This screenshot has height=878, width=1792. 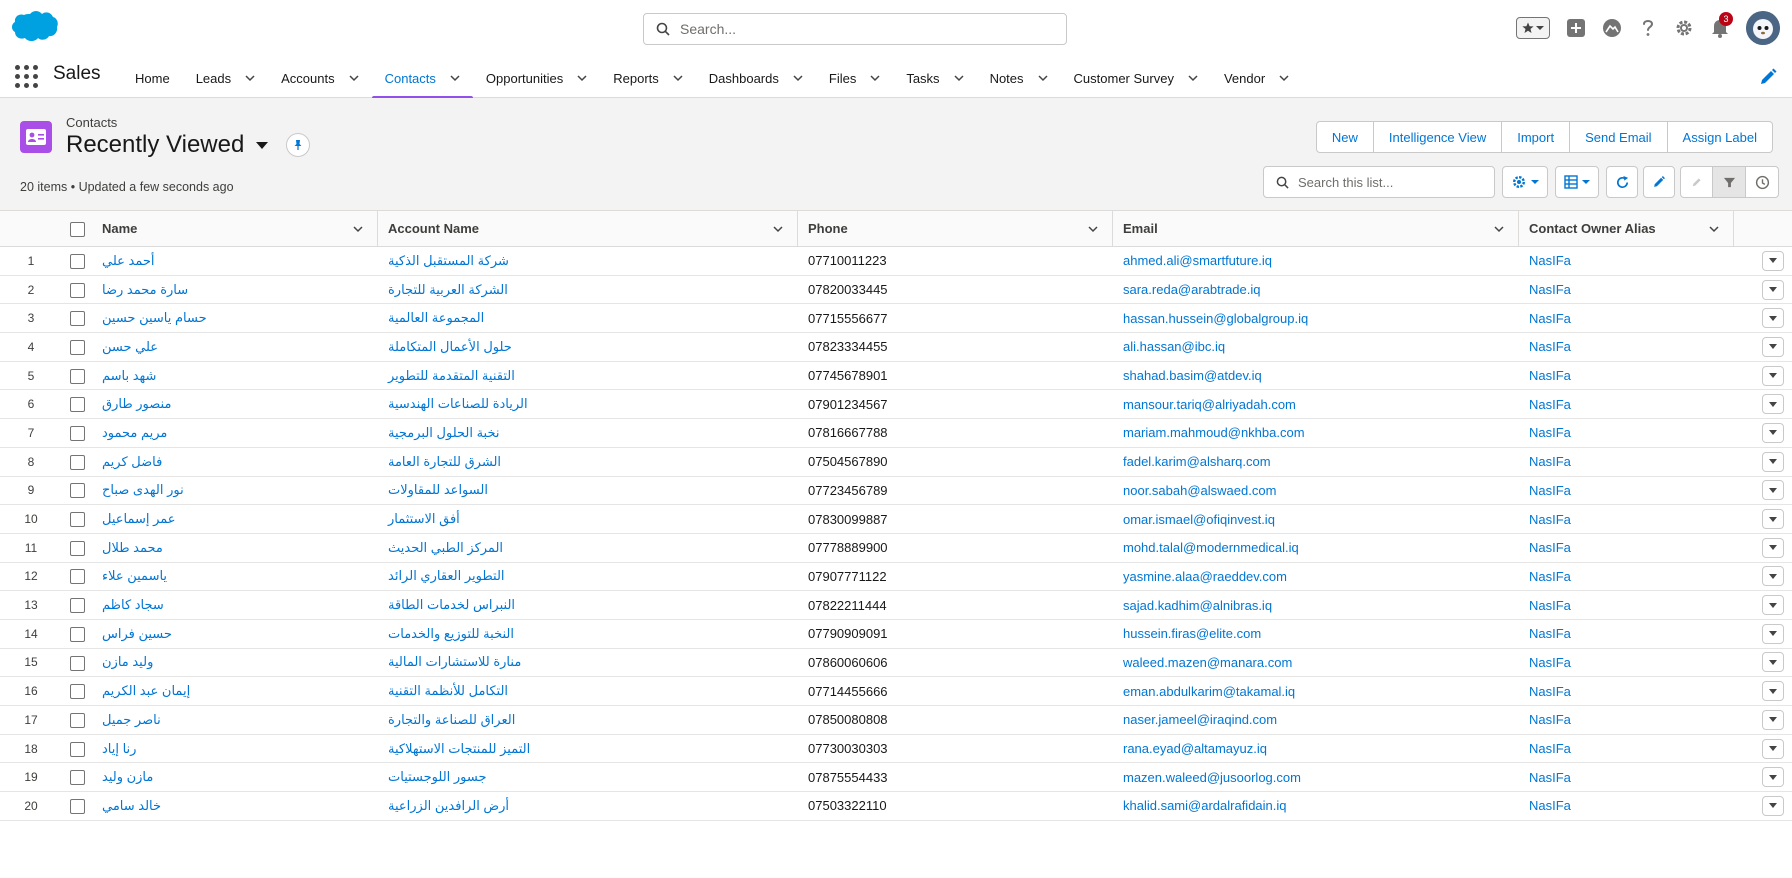 What do you see at coordinates (1256, 78) in the screenshot?
I see `nav-item-vendor: Vendor` at bounding box center [1256, 78].